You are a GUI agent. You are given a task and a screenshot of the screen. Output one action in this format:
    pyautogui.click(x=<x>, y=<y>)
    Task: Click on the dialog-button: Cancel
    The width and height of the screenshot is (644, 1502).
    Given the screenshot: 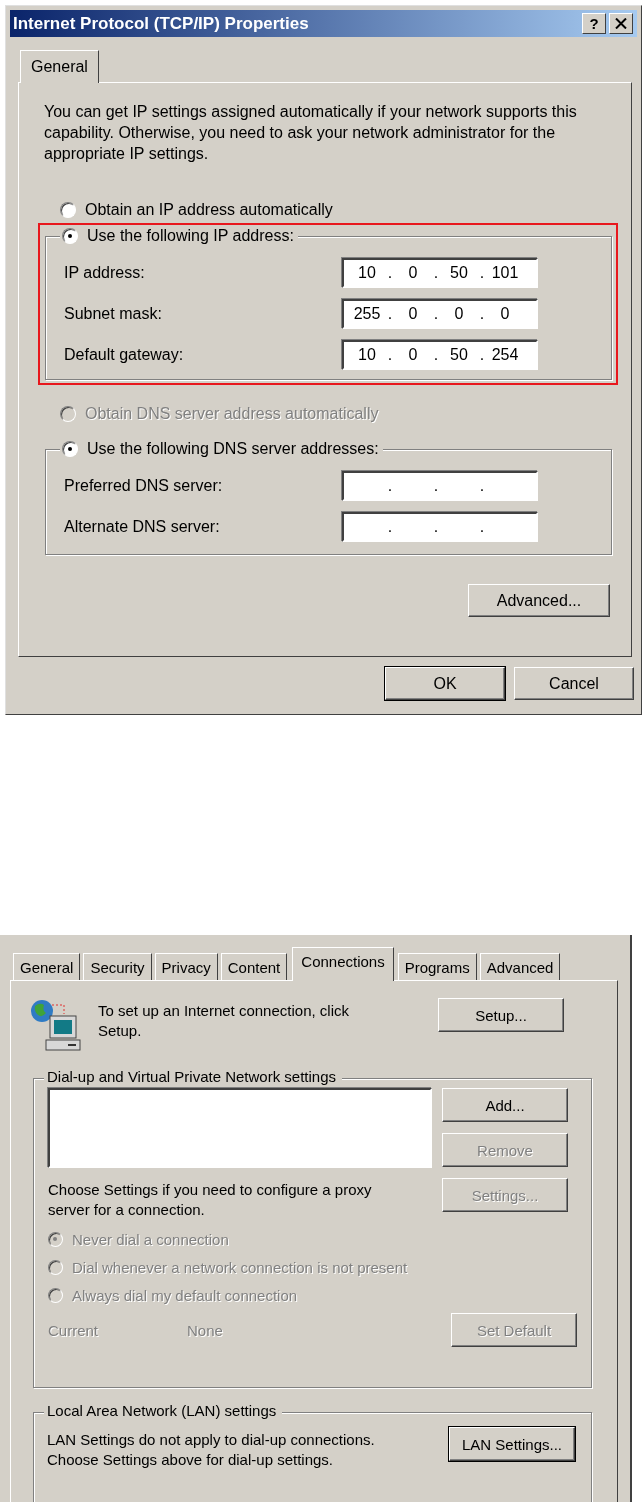 What is the action you would take?
    pyautogui.click(x=574, y=683)
    